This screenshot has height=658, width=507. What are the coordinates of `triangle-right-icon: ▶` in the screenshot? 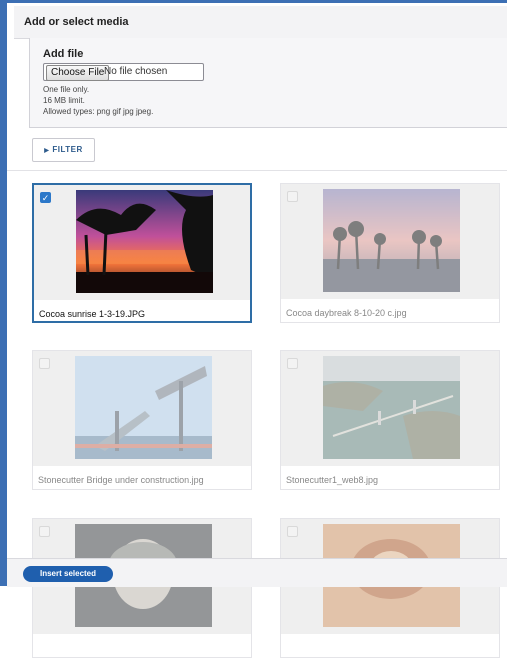 It's located at (47, 151).